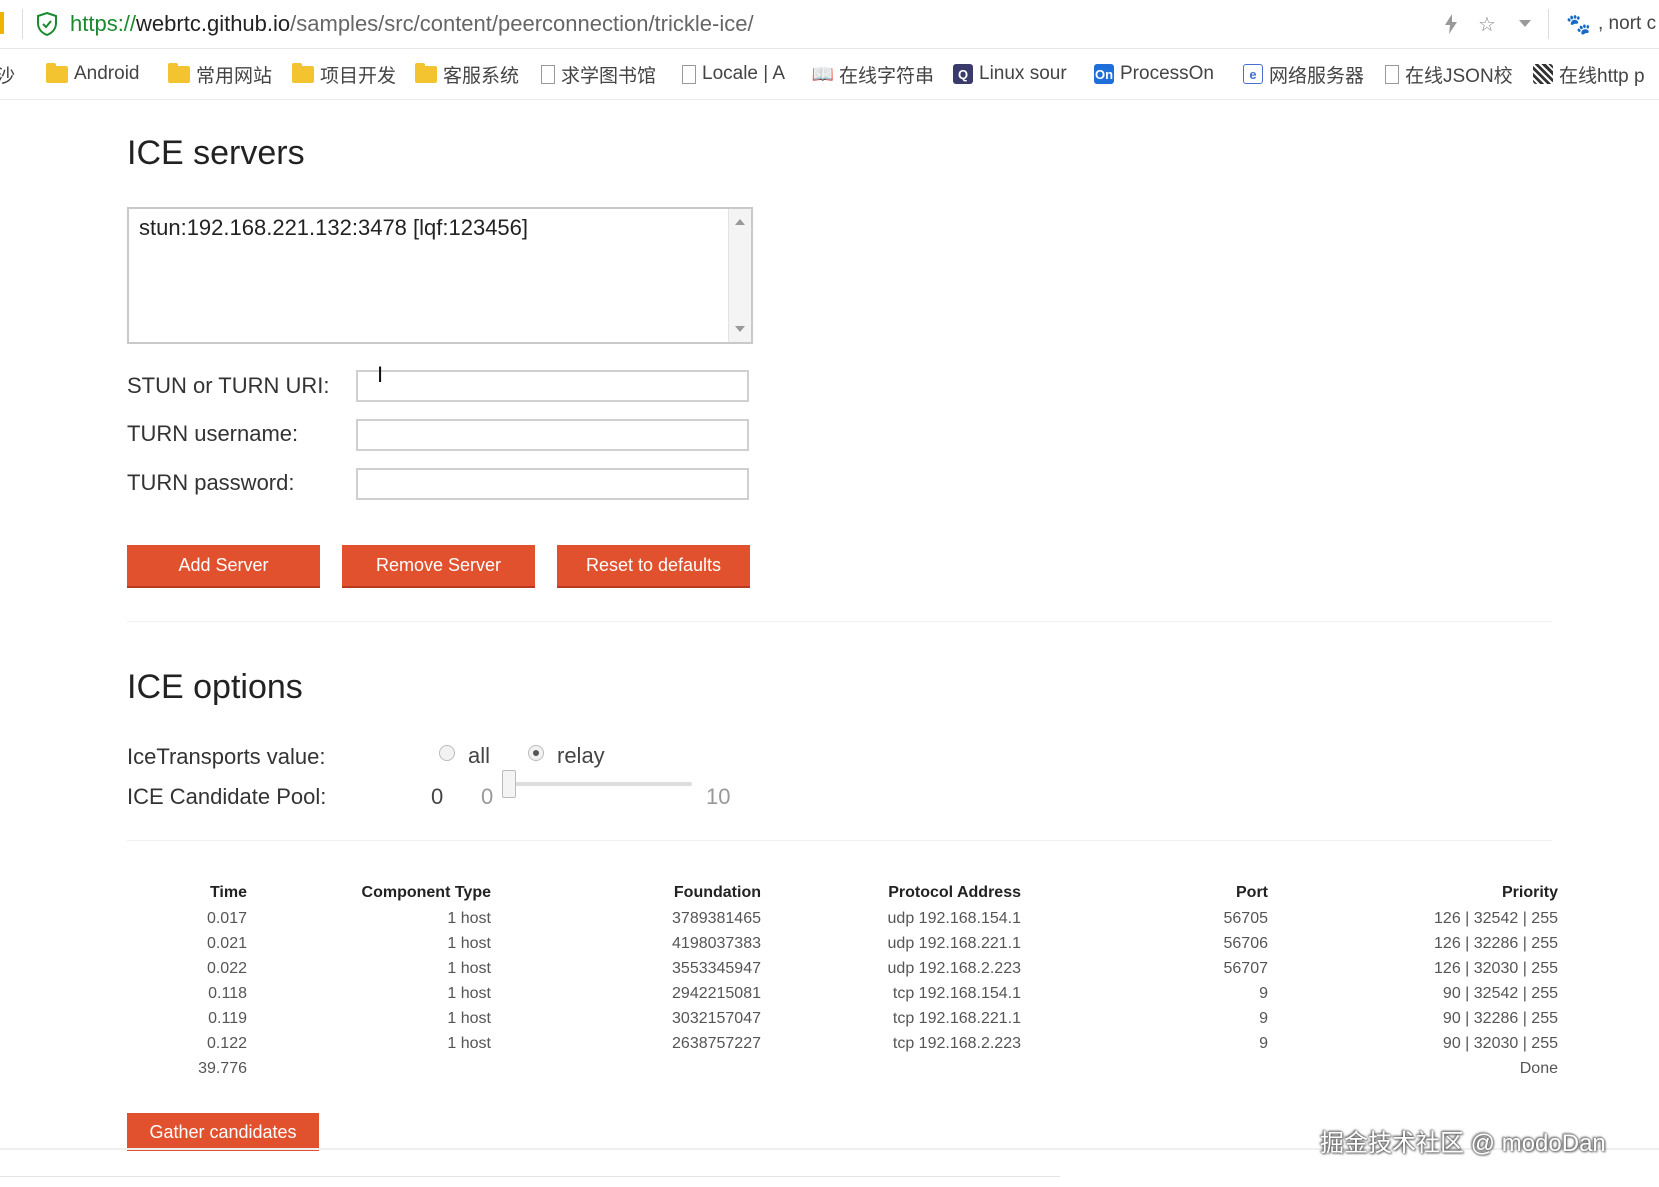 Image resolution: width=1659 pixels, height=1187 pixels. I want to click on gather-candidates-button: Gather candidates, so click(223, 1132).